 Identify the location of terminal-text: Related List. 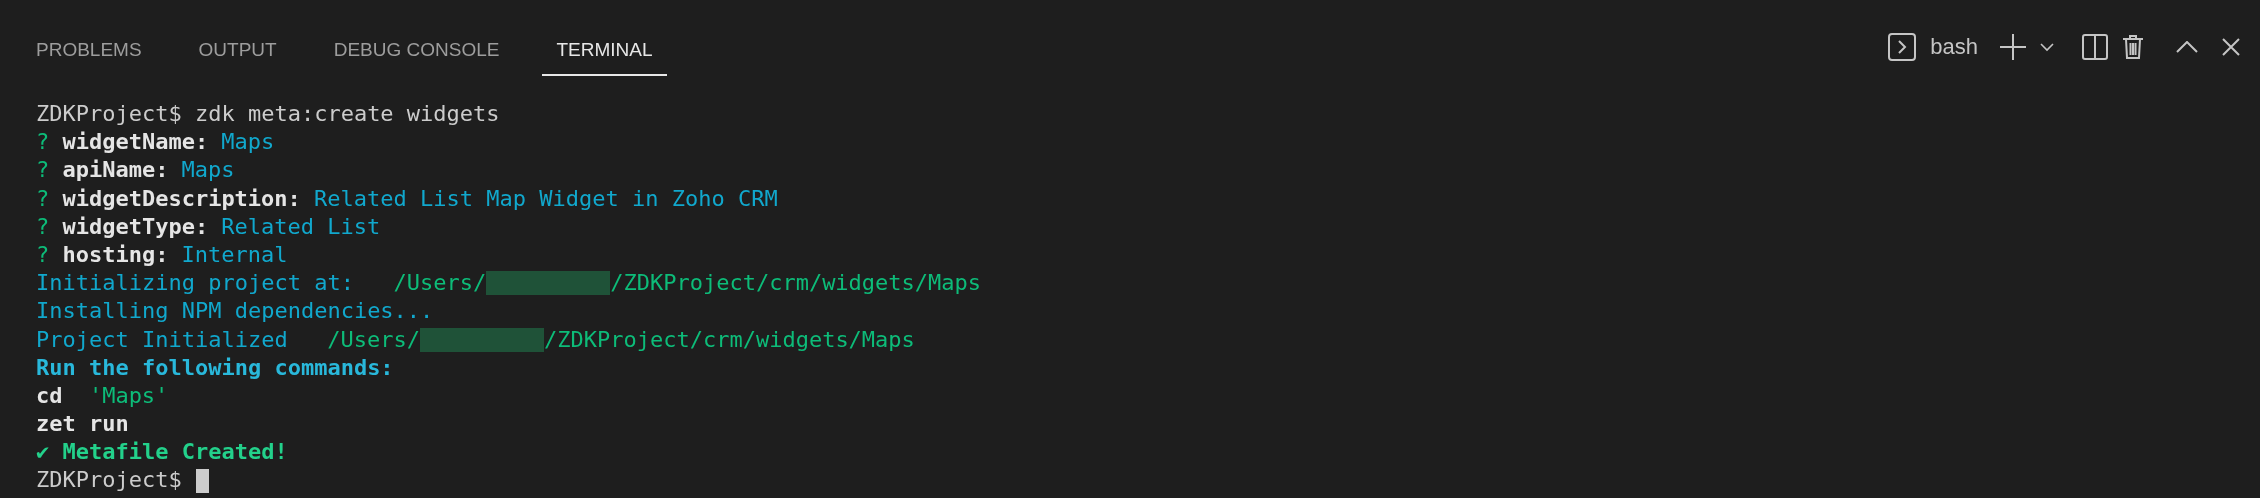
(301, 226).